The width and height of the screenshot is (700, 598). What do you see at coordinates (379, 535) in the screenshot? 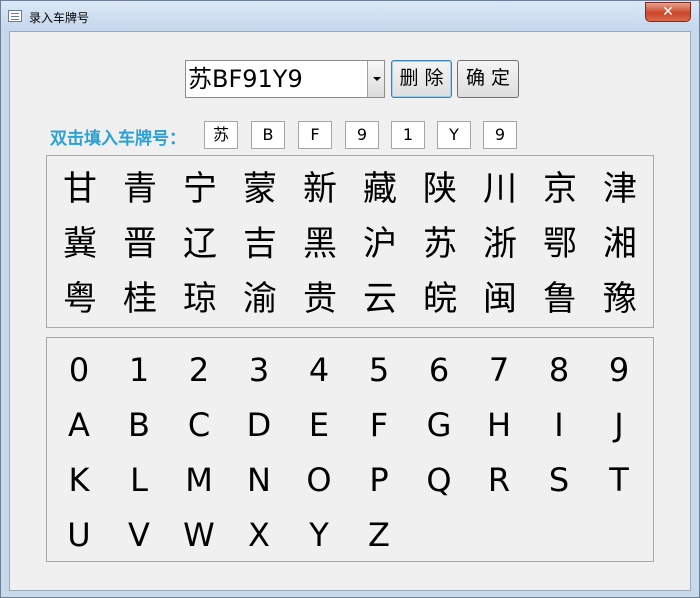
I see `alnum-key: Z` at bounding box center [379, 535].